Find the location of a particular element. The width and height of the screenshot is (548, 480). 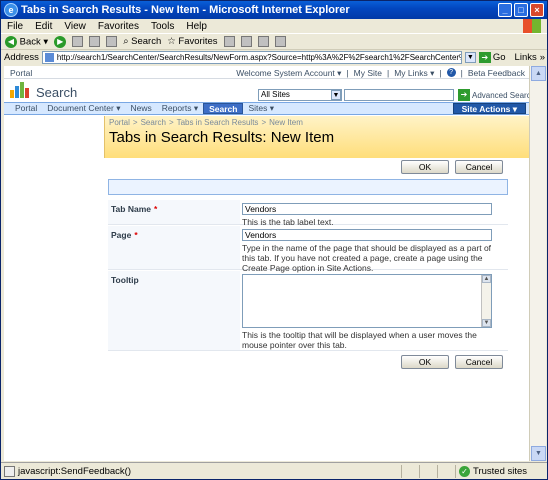

my-links-menu: My Links ▾ is located at coordinates (414, 73).